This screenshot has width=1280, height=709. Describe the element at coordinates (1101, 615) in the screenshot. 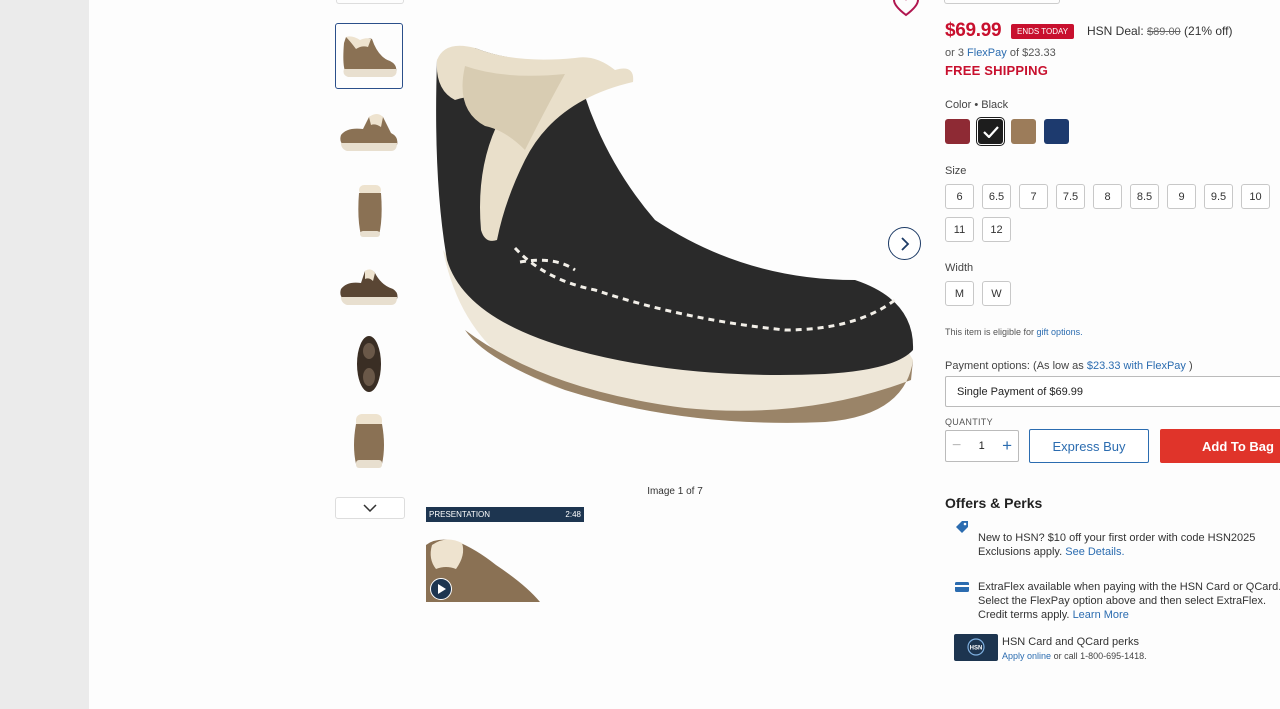

I see `learn-more-link: Learn More` at that location.